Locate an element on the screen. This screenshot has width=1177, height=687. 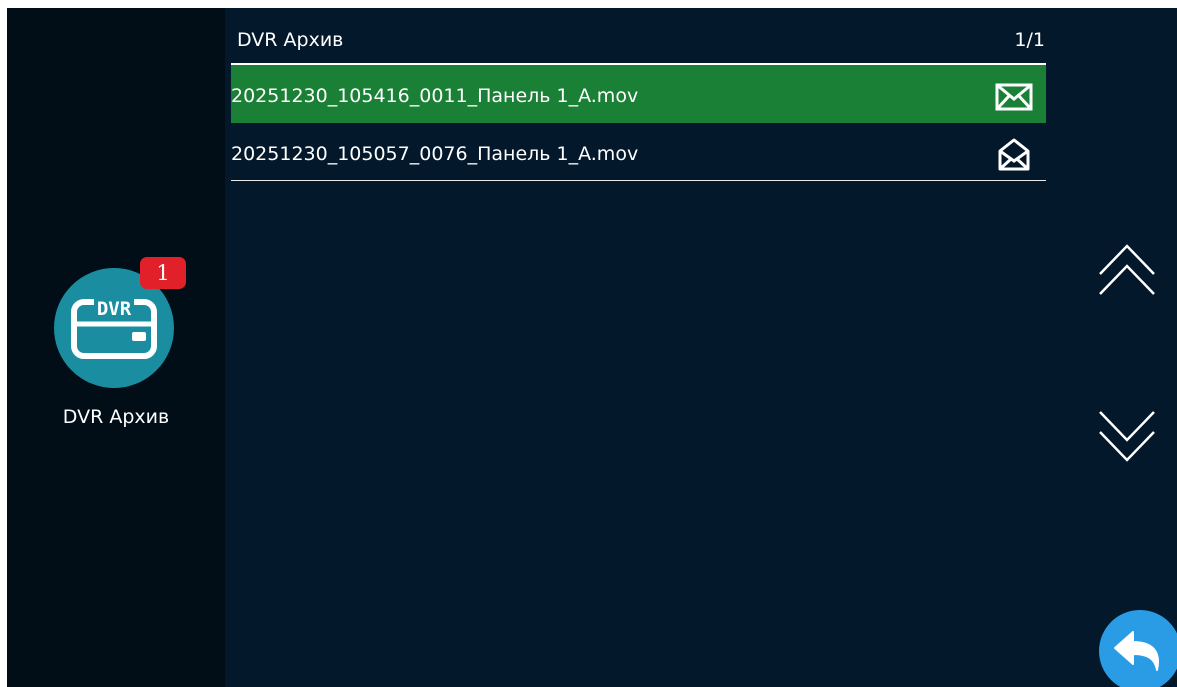
page-title: DVR Архив is located at coordinates (290, 40).